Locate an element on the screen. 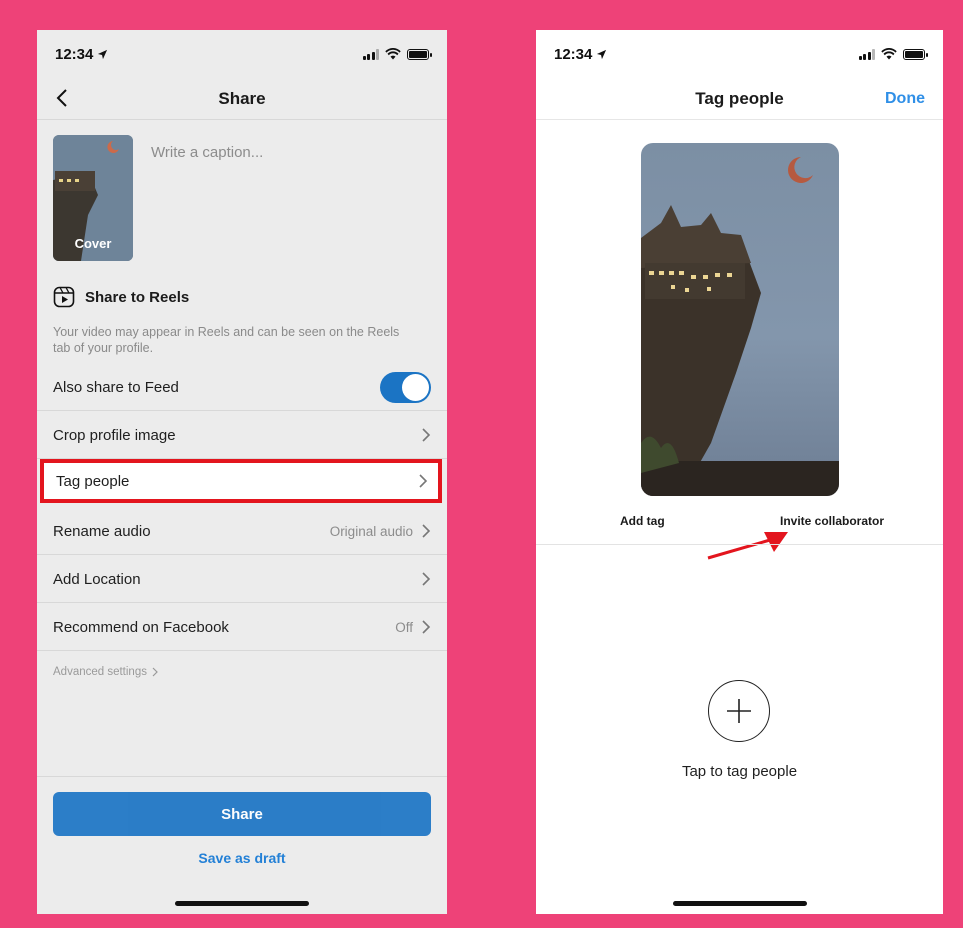 This screenshot has width=963, height=928. share-to-reels: Share to Reels is located at coordinates (121, 297).